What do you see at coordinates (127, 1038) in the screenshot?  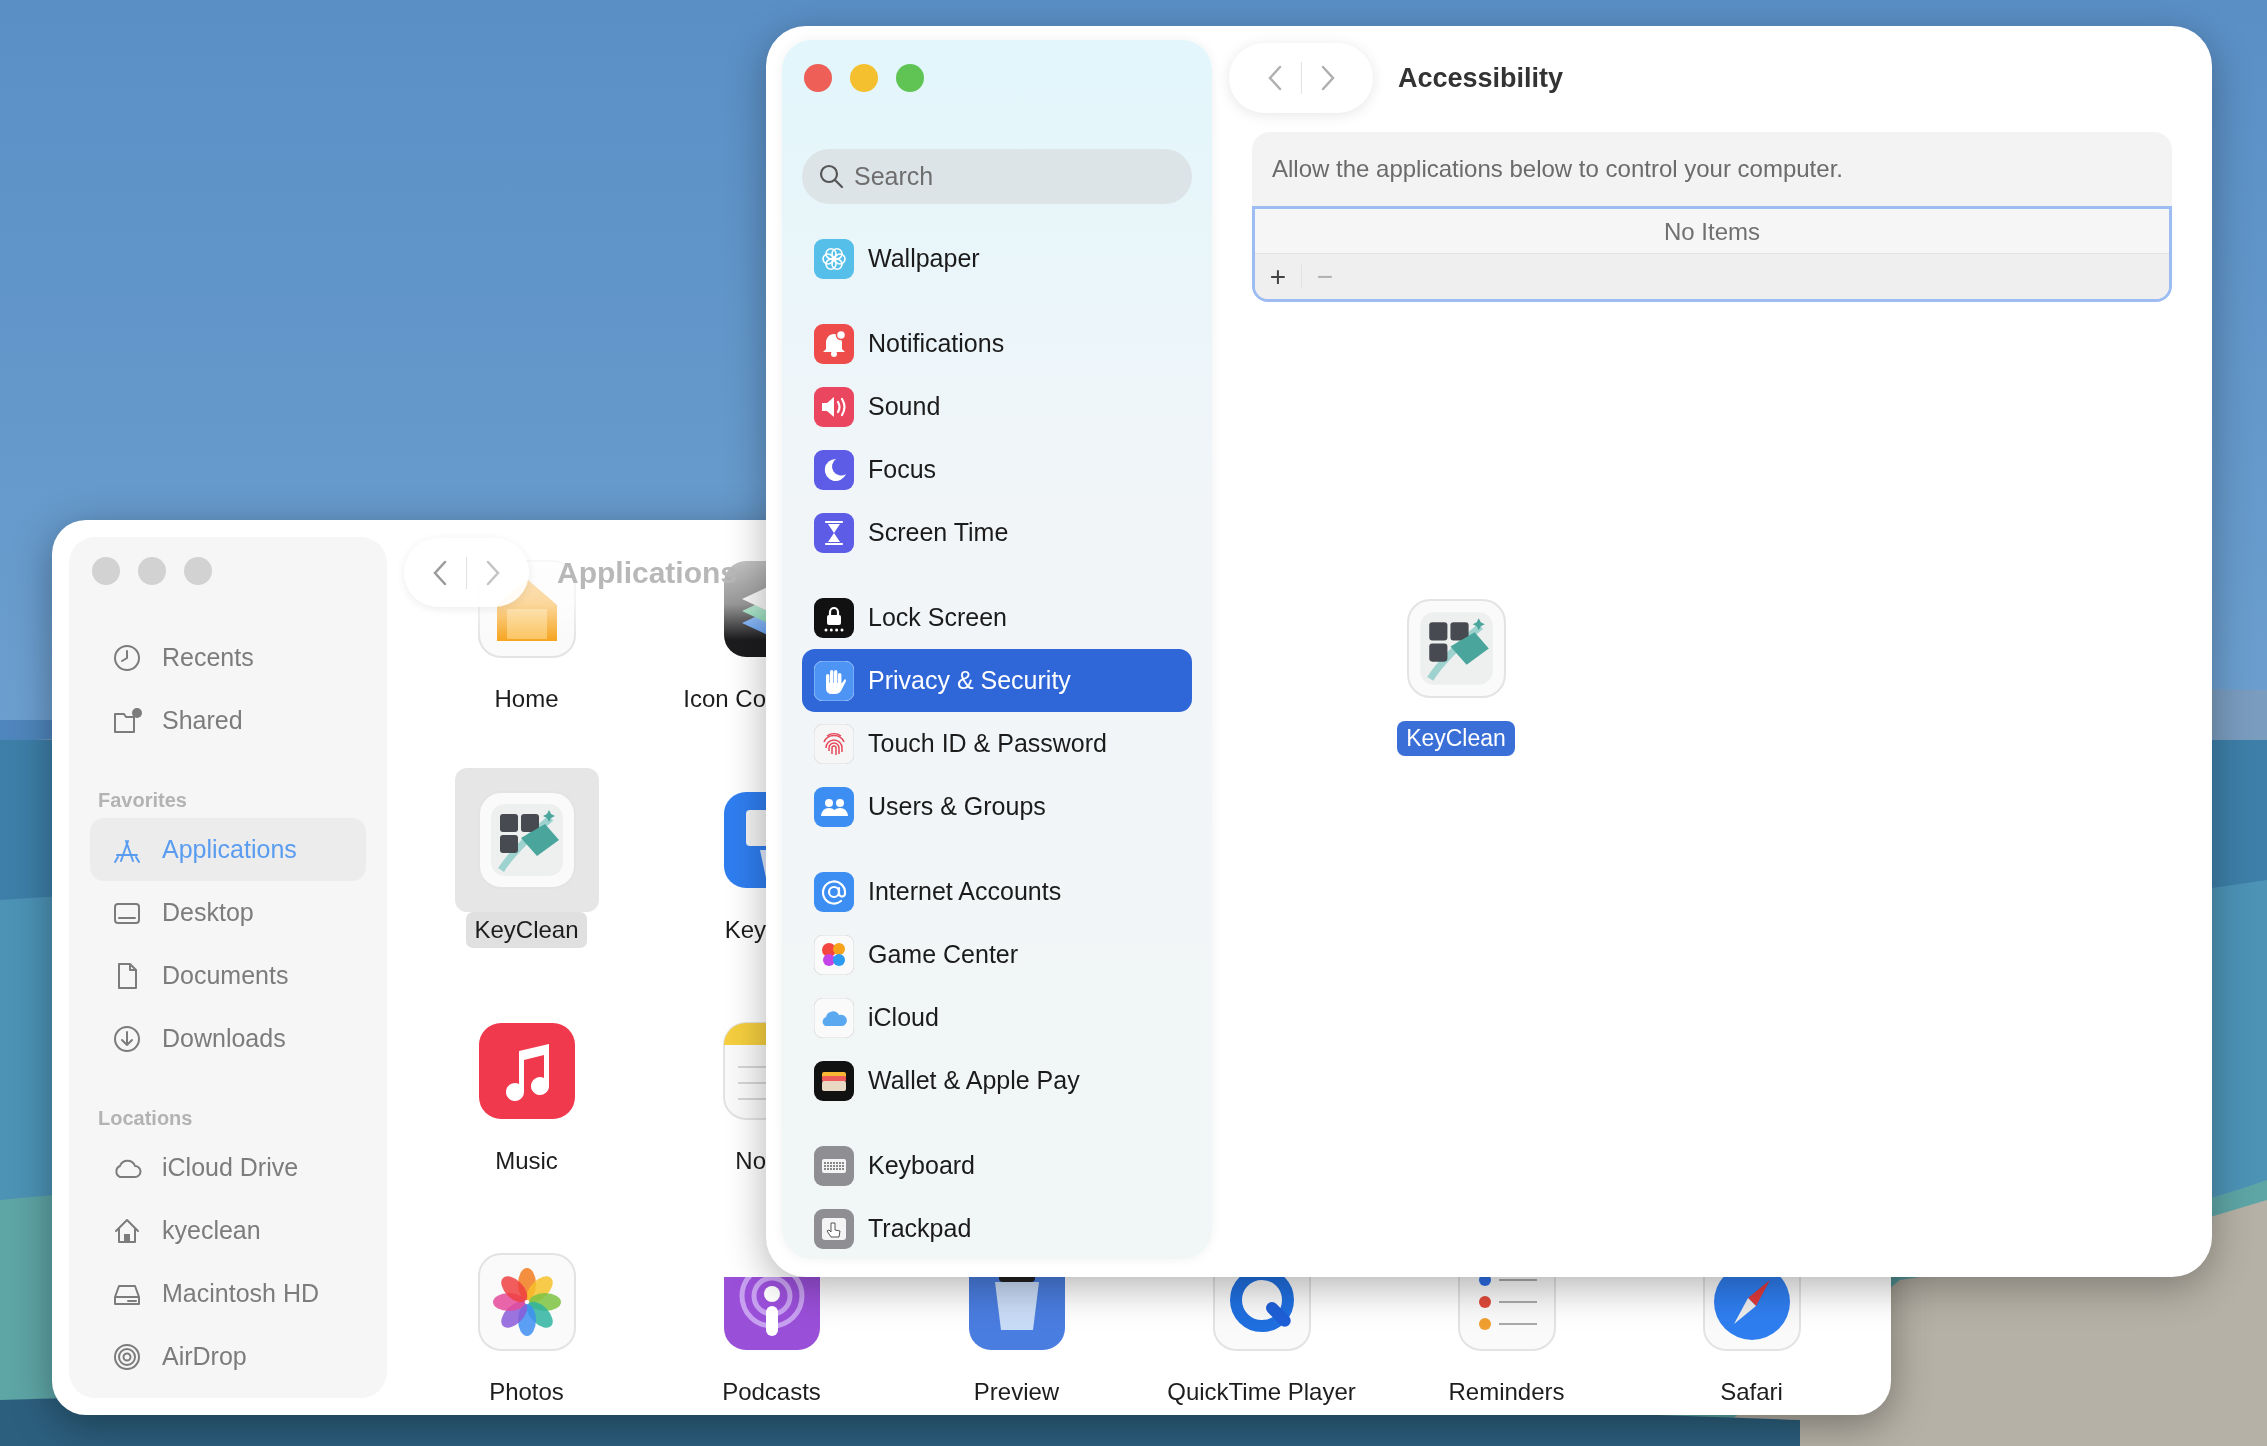 I see `download-icon` at bounding box center [127, 1038].